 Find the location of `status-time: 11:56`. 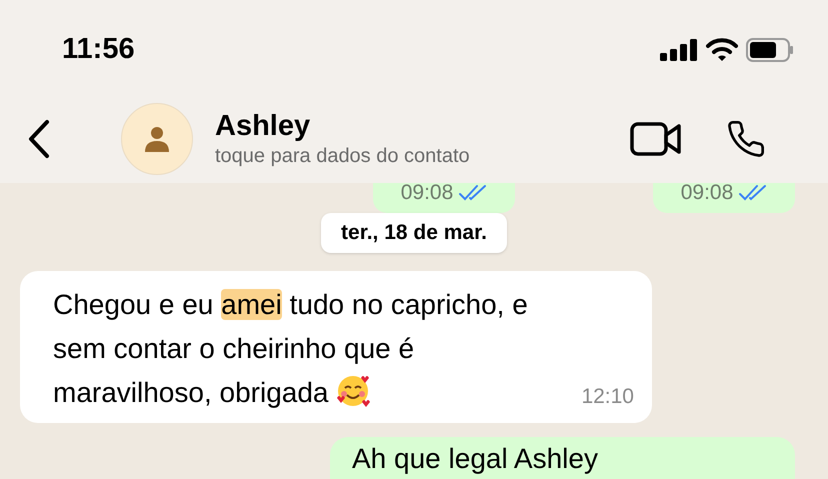

status-time: 11:56 is located at coordinates (98, 49).